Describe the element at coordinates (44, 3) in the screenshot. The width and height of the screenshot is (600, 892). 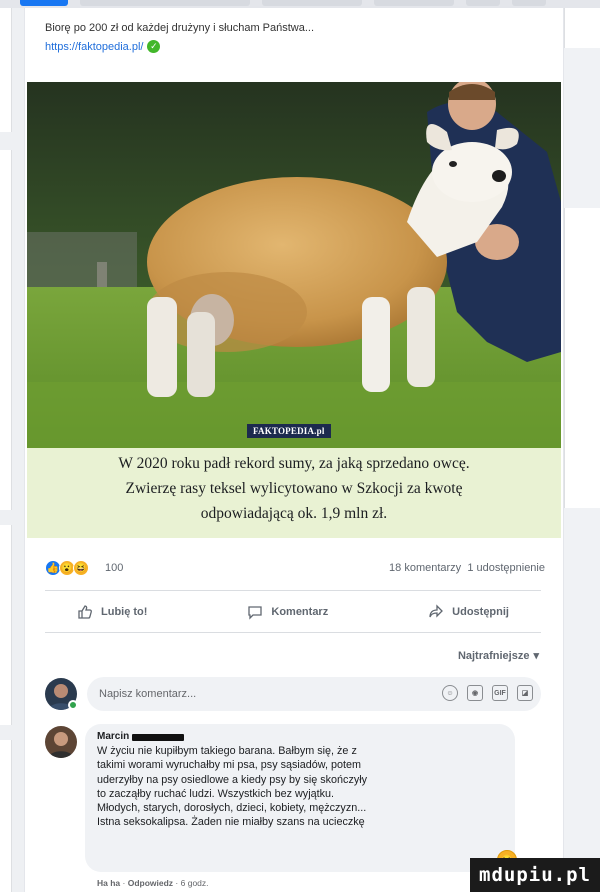
I see `tab-indicator-active` at that location.